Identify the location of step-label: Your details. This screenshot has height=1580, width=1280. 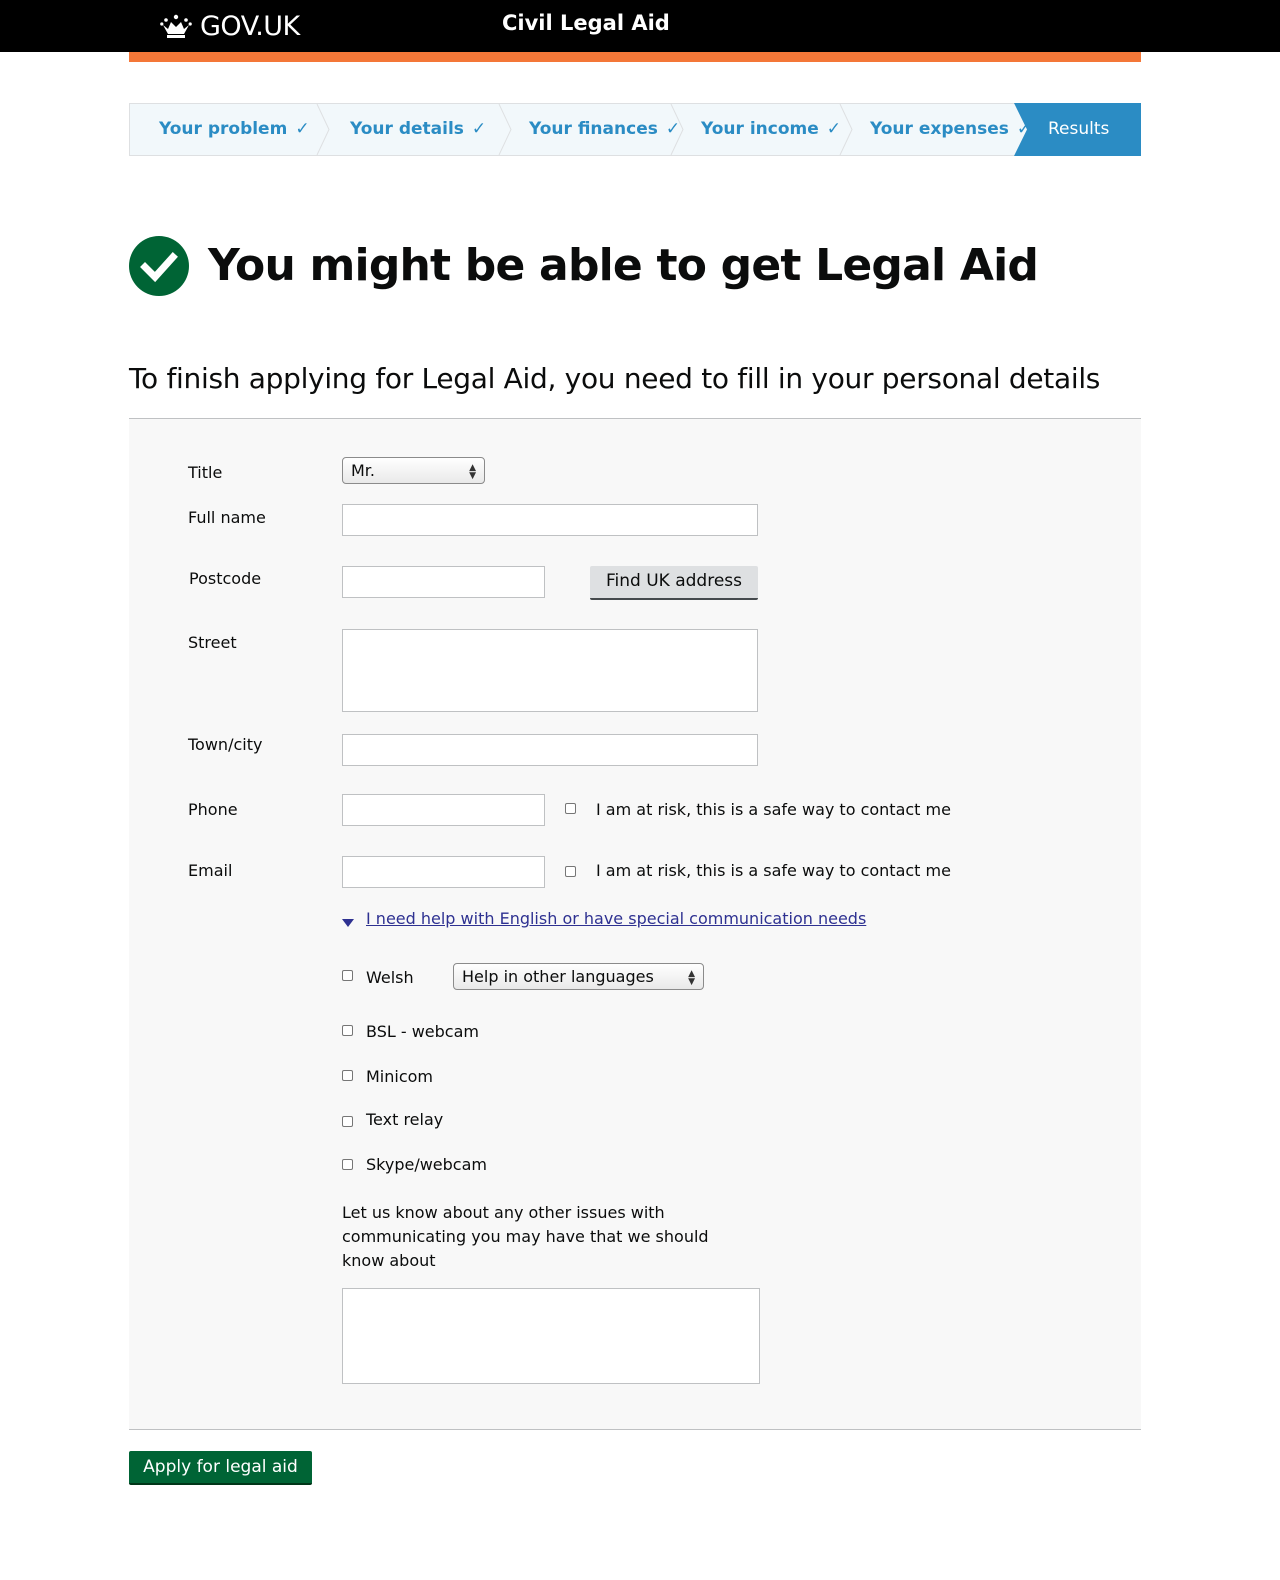
(407, 129).